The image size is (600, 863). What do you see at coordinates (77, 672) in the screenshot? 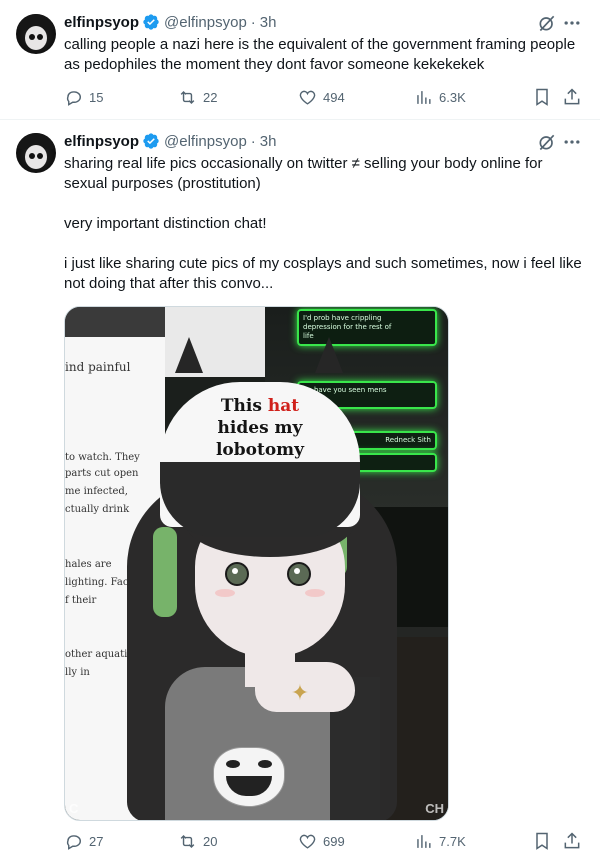
I see `image-doc-text: lly in` at bounding box center [77, 672].